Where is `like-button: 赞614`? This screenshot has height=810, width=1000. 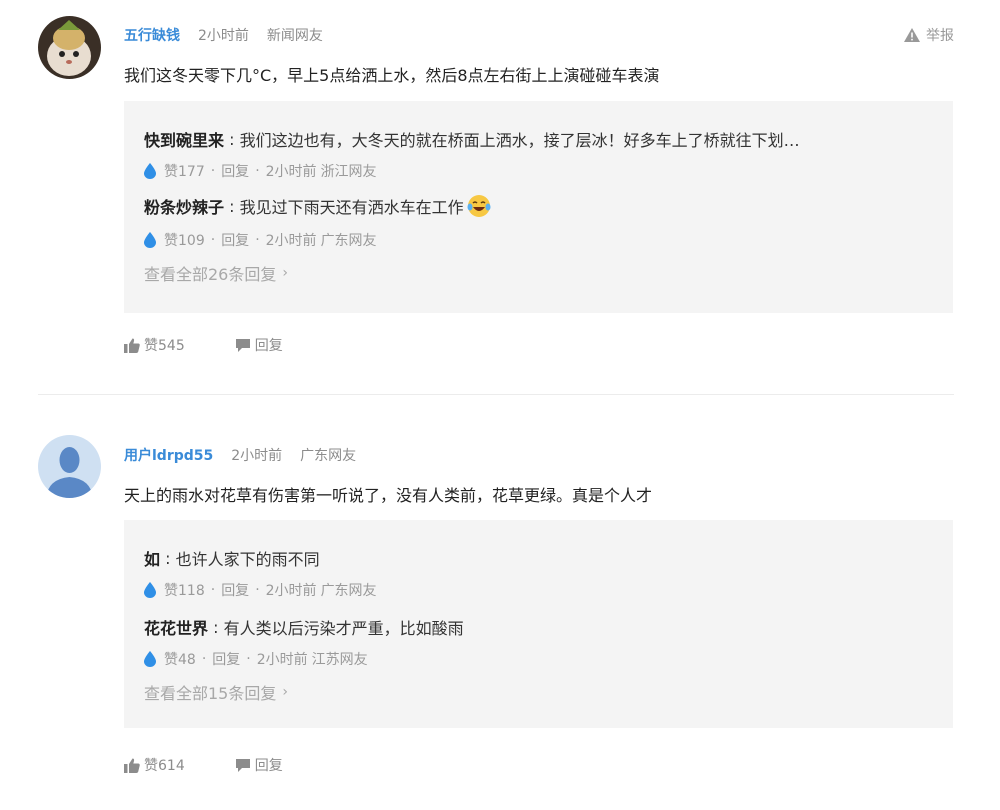 like-button: 赞614 is located at coordinates (154, 765).